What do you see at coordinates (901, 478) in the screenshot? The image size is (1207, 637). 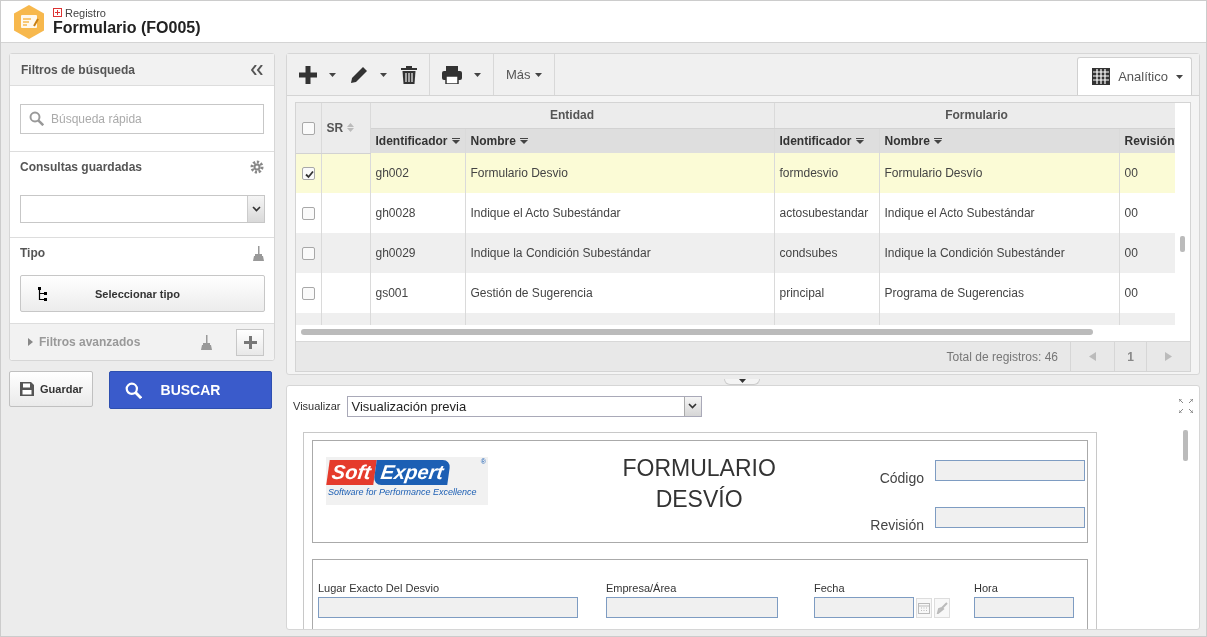 I see `field-label: Código` at bounding box center [901, 478].